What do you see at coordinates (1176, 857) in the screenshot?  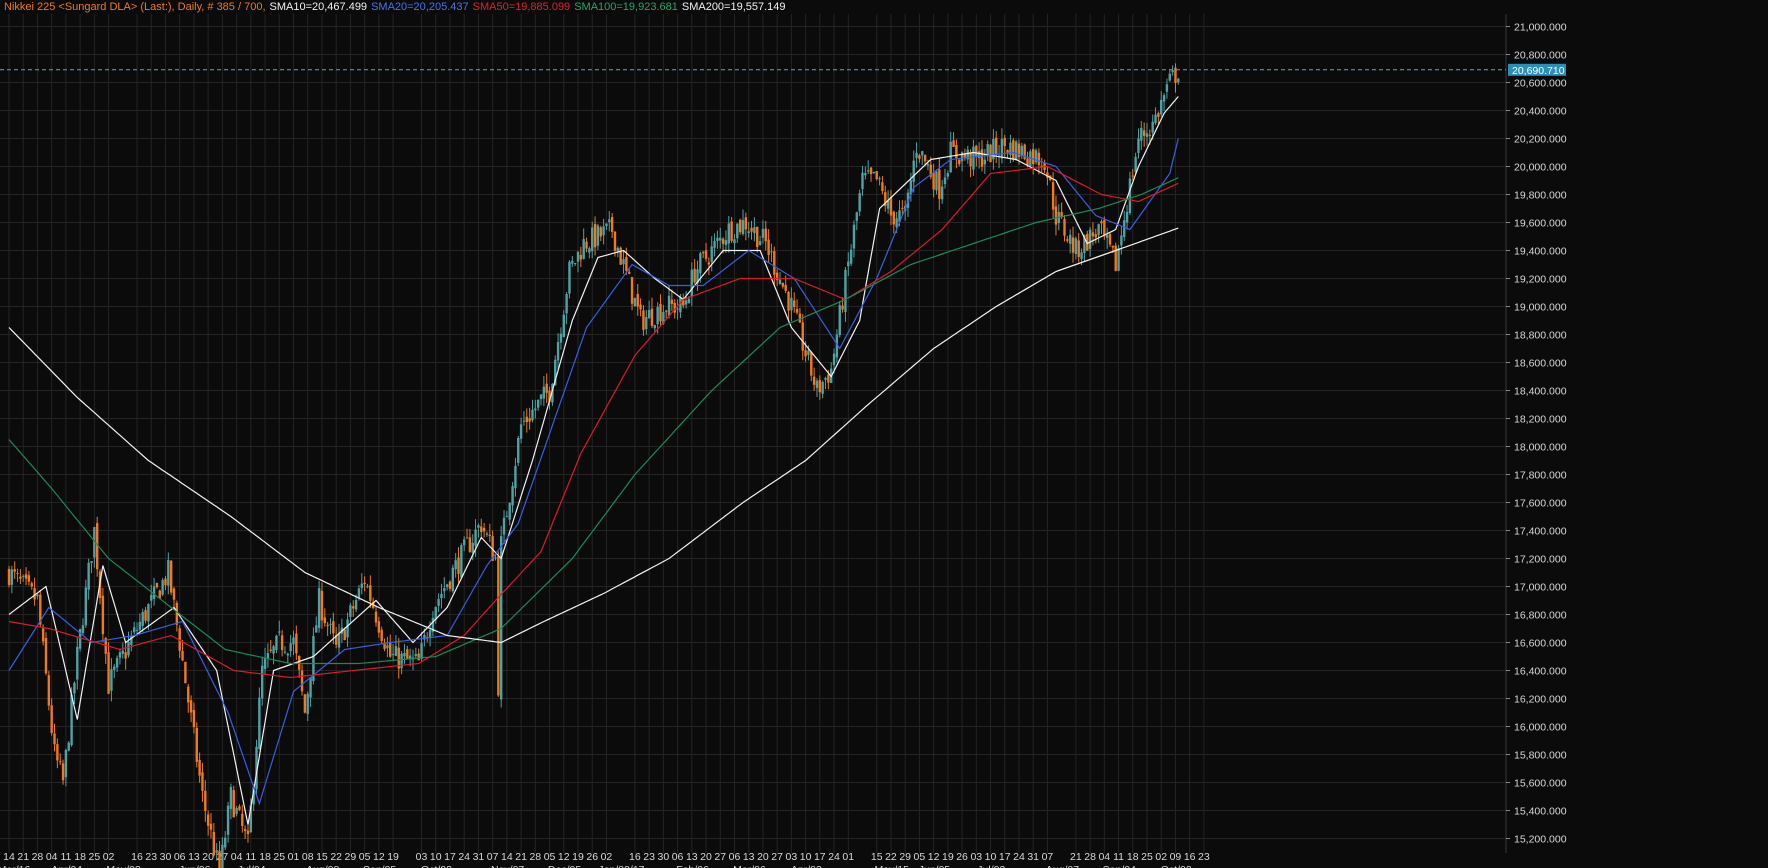 I see `x-tick-label: 09` at bounding box center [1176, 857].